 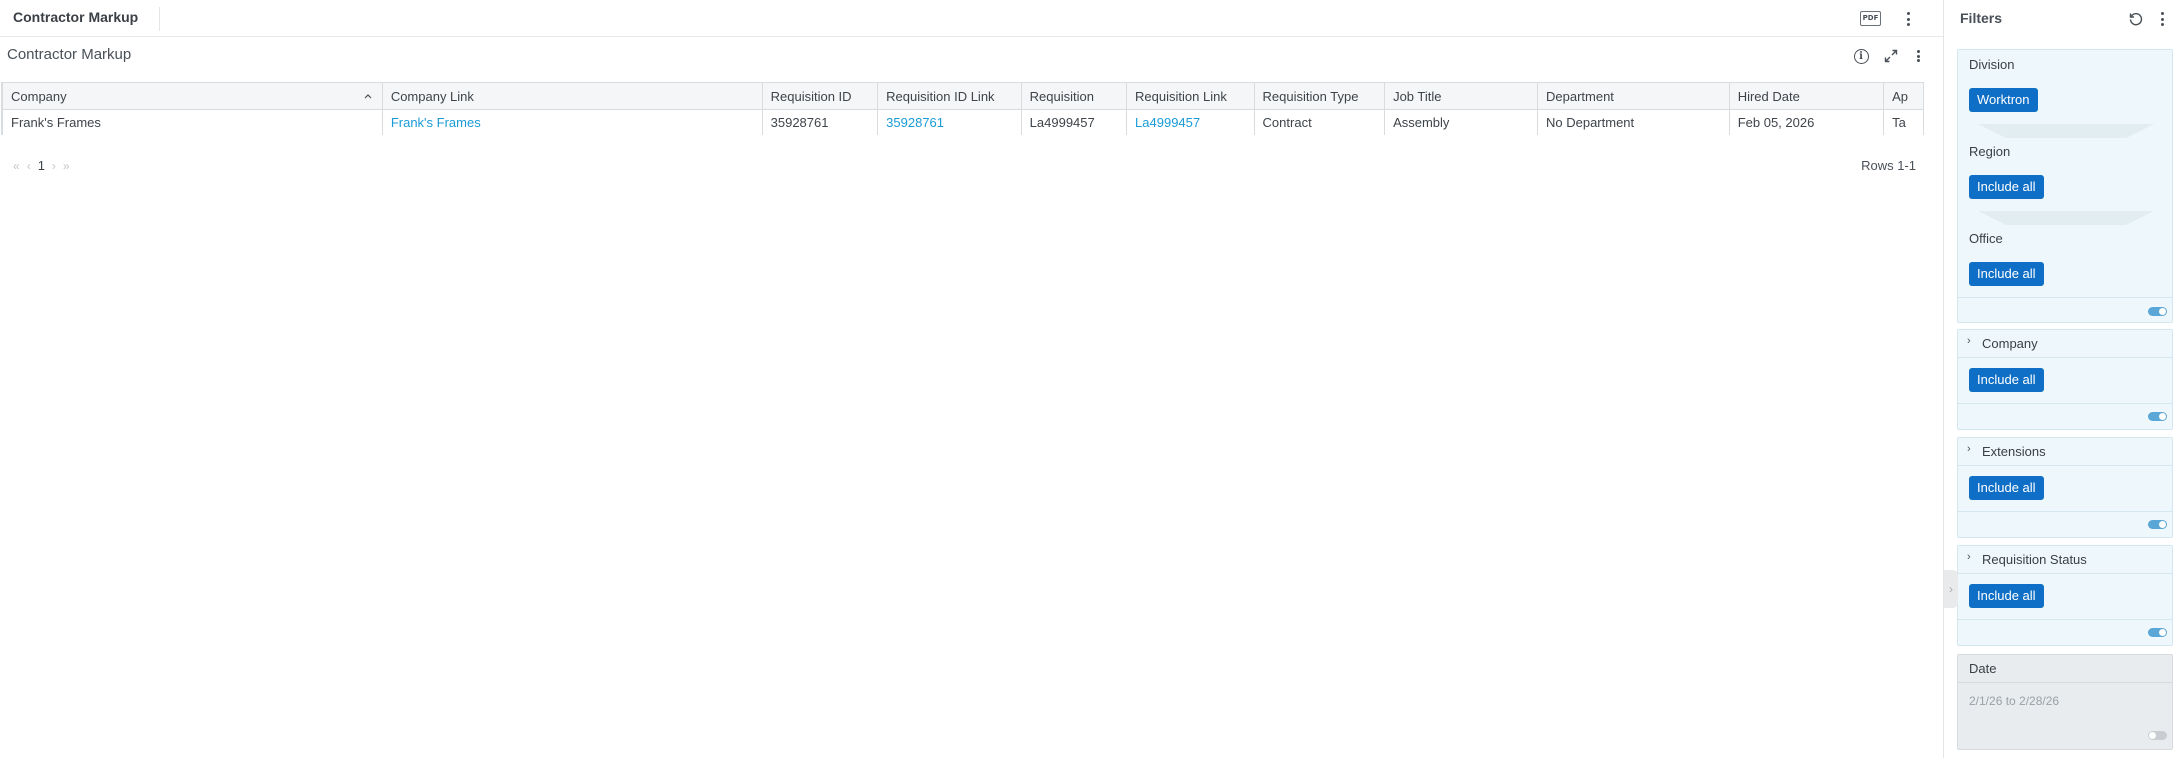 What do you see at coordinates (69, 54) in the screenshot?
I see `widget-title: Contractor Markup` at bounding box center [69, 54].